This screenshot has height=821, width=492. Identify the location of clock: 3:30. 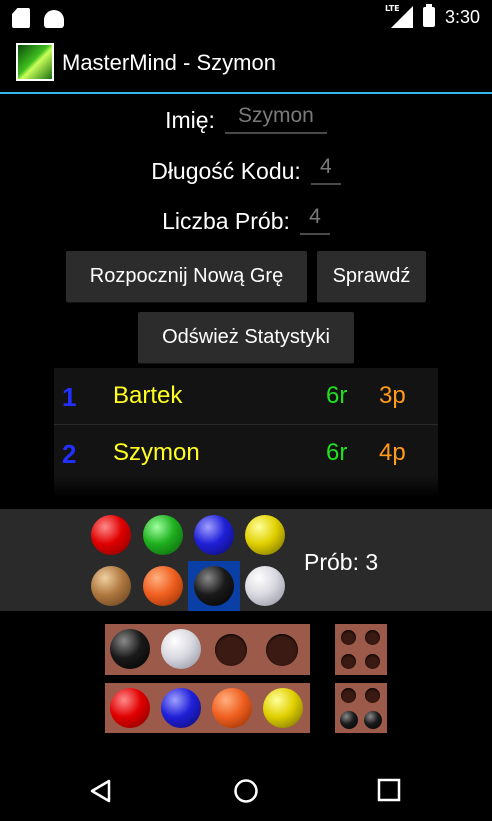
(462, 16).